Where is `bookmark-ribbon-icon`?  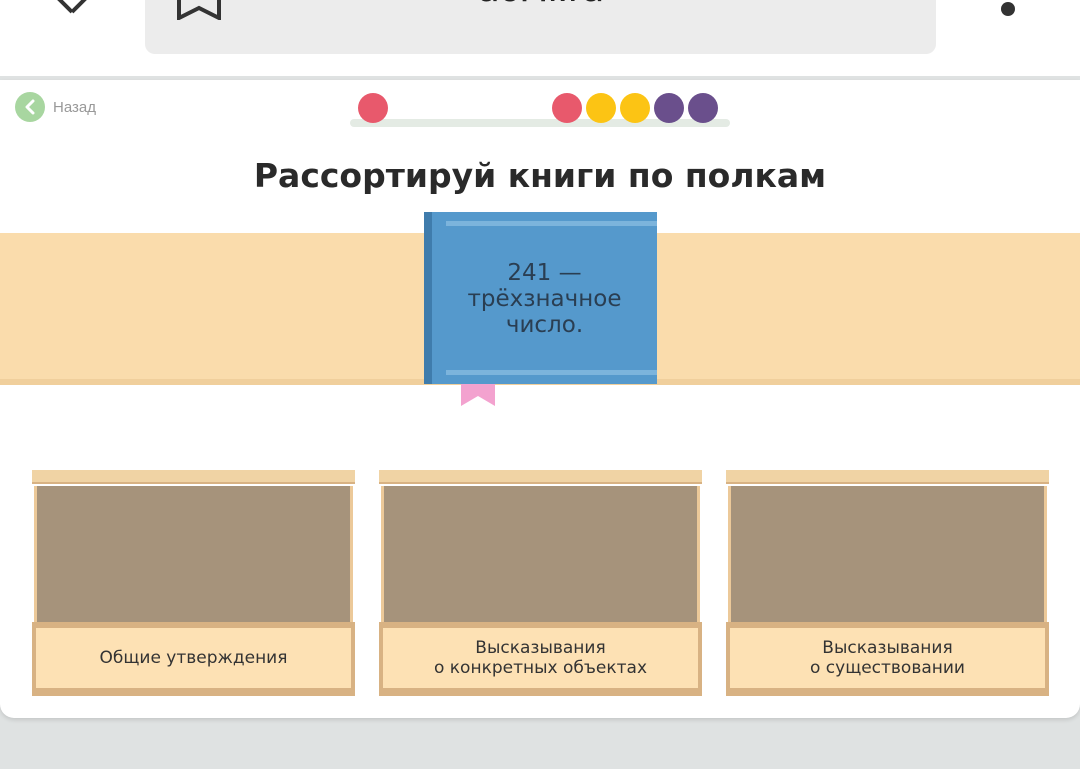 bookmark-ribbon-icon is located at coordinates (478, 395).